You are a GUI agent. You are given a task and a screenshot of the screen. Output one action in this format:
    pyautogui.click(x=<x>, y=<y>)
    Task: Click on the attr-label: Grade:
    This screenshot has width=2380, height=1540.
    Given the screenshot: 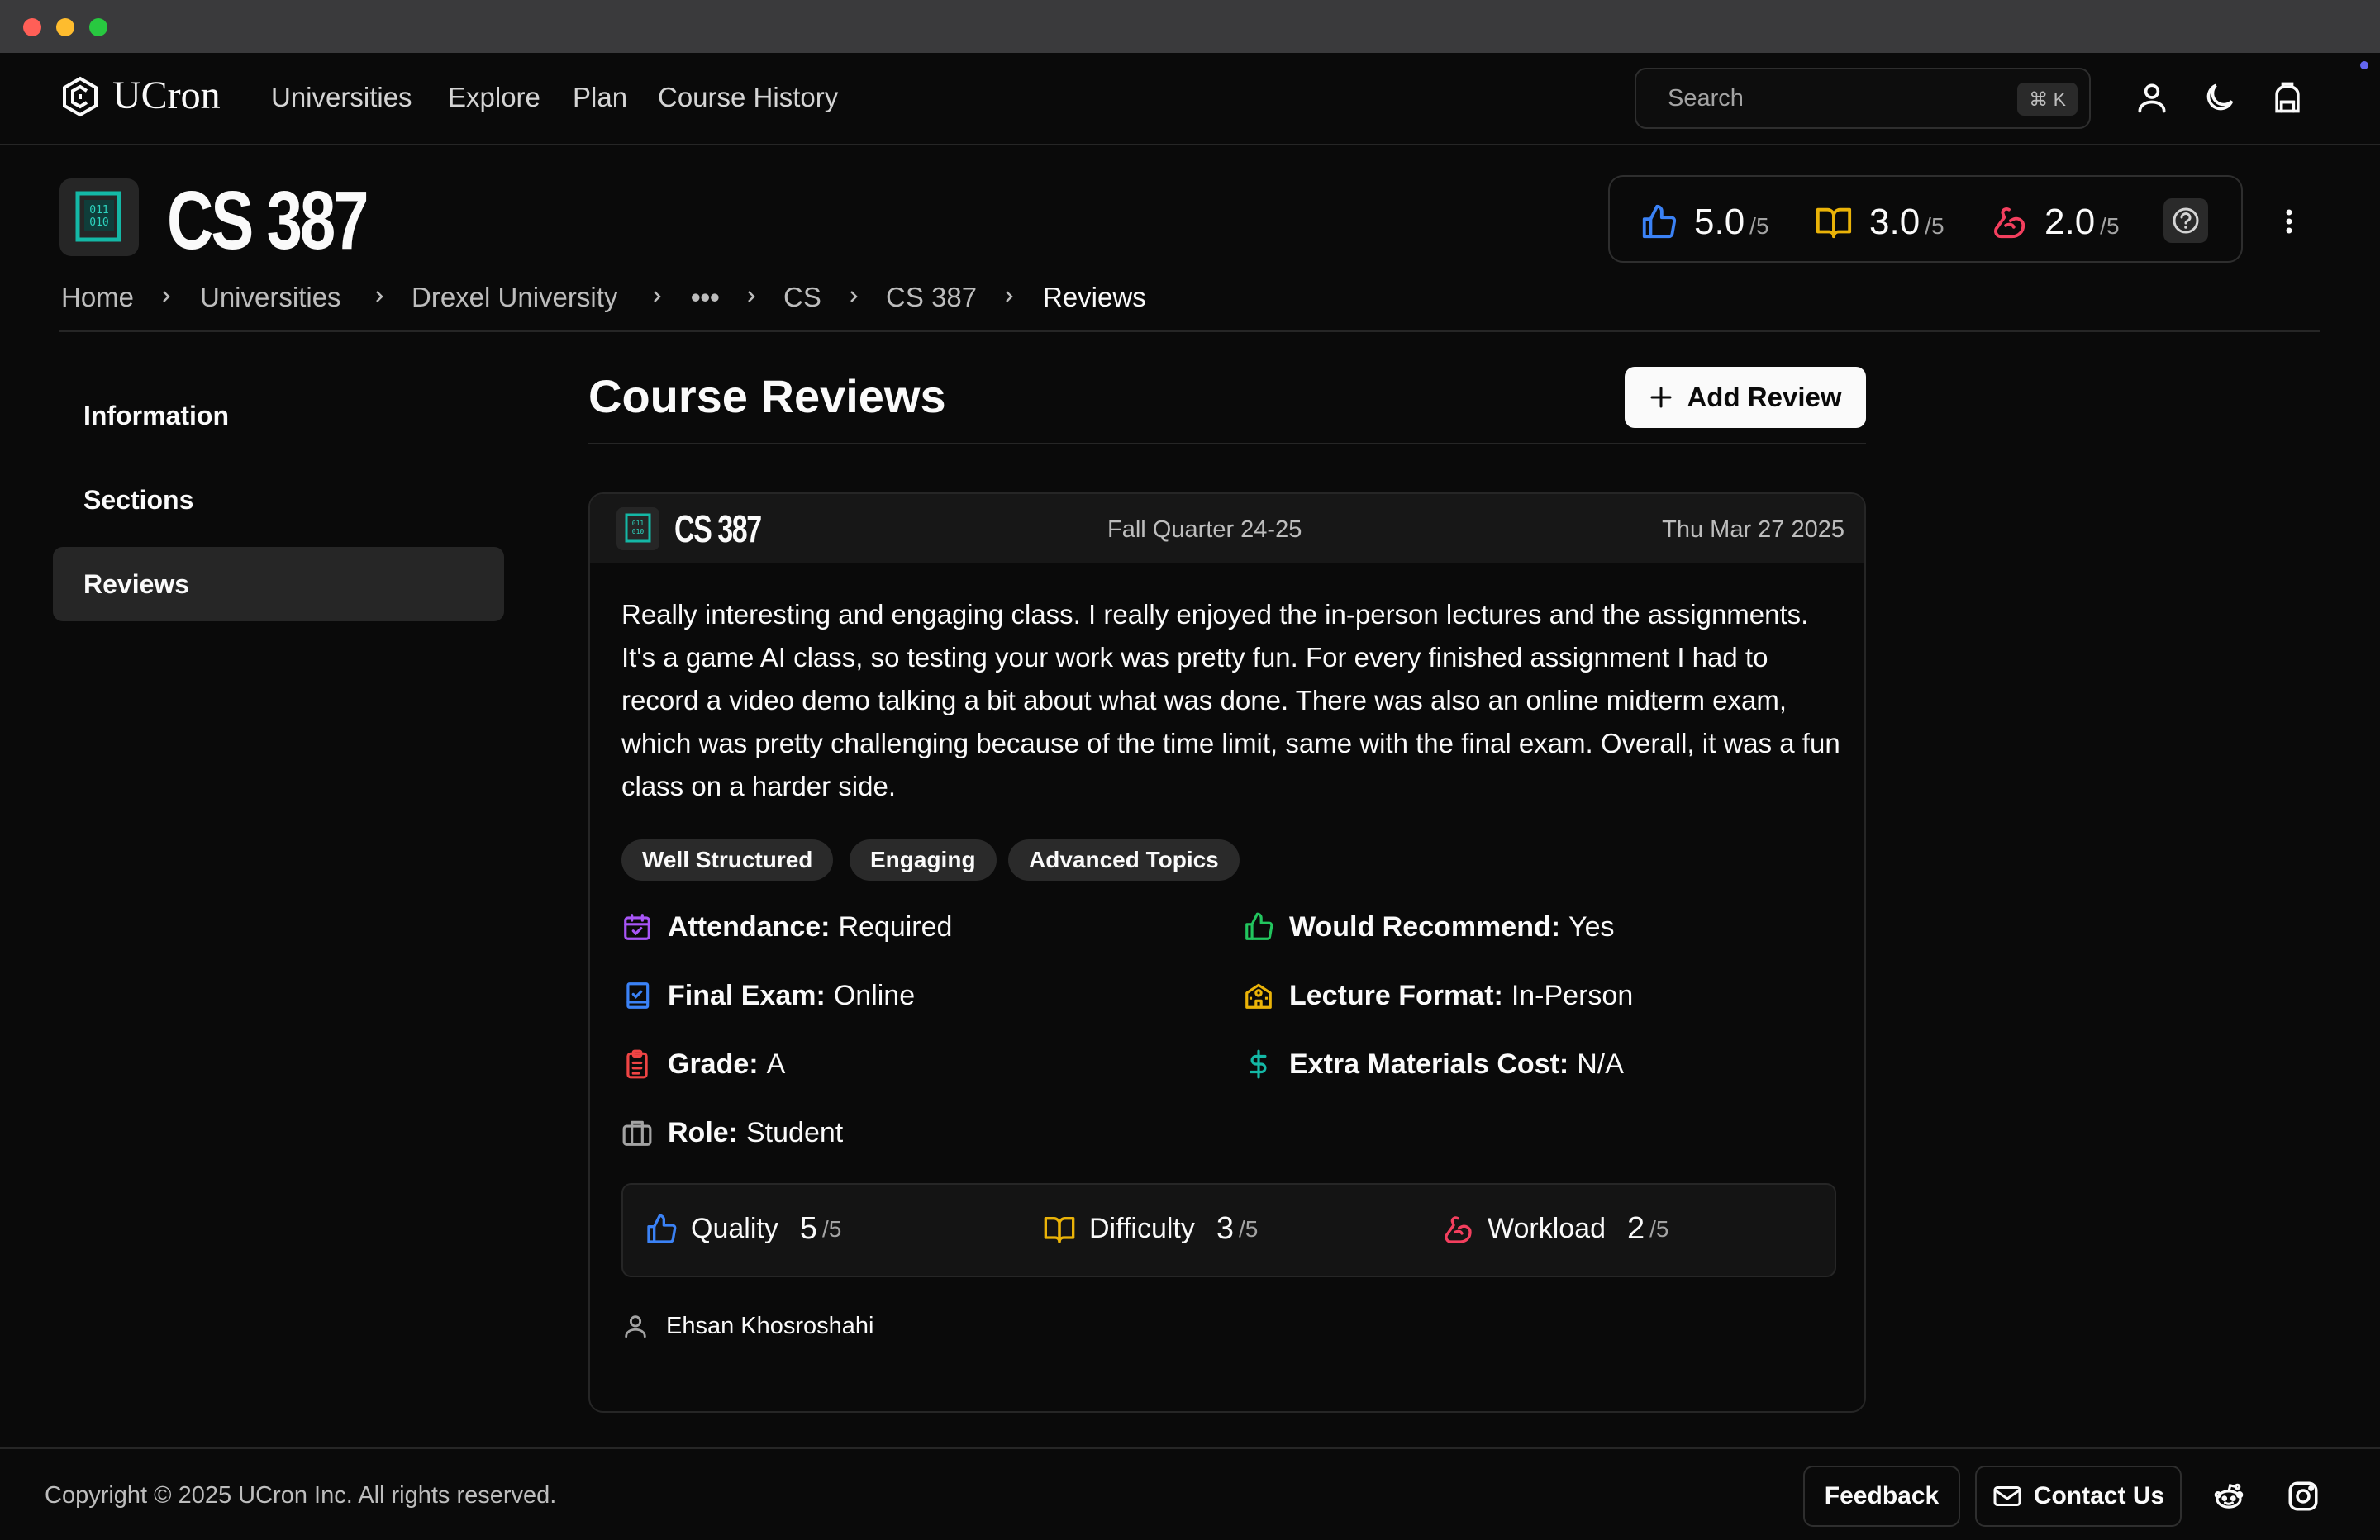 What is the action you would take?
    pyautogui.click(x=713, y=1064)
    